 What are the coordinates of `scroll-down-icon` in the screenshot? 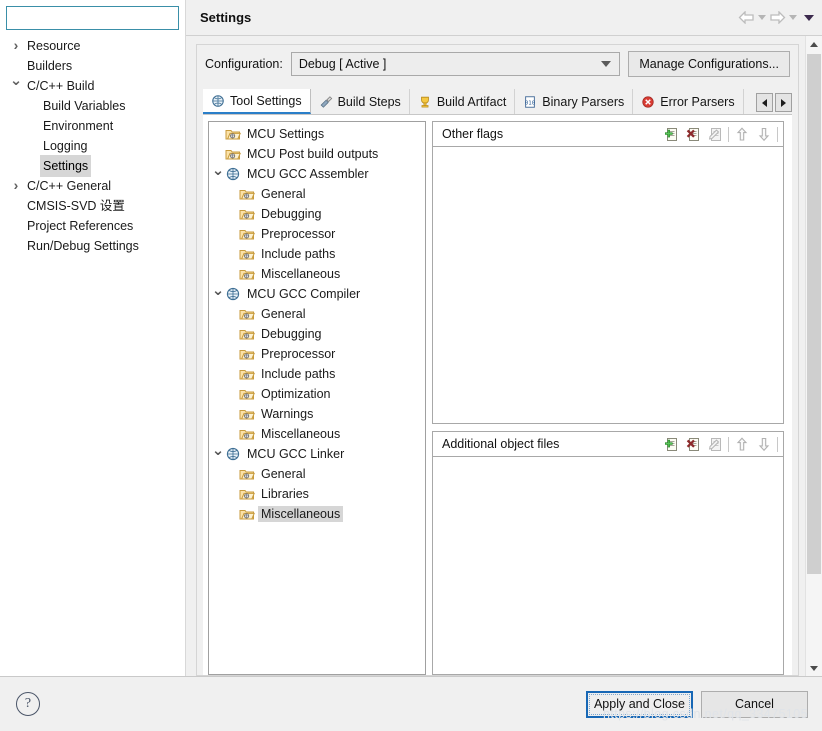 It's located at (814, 668).